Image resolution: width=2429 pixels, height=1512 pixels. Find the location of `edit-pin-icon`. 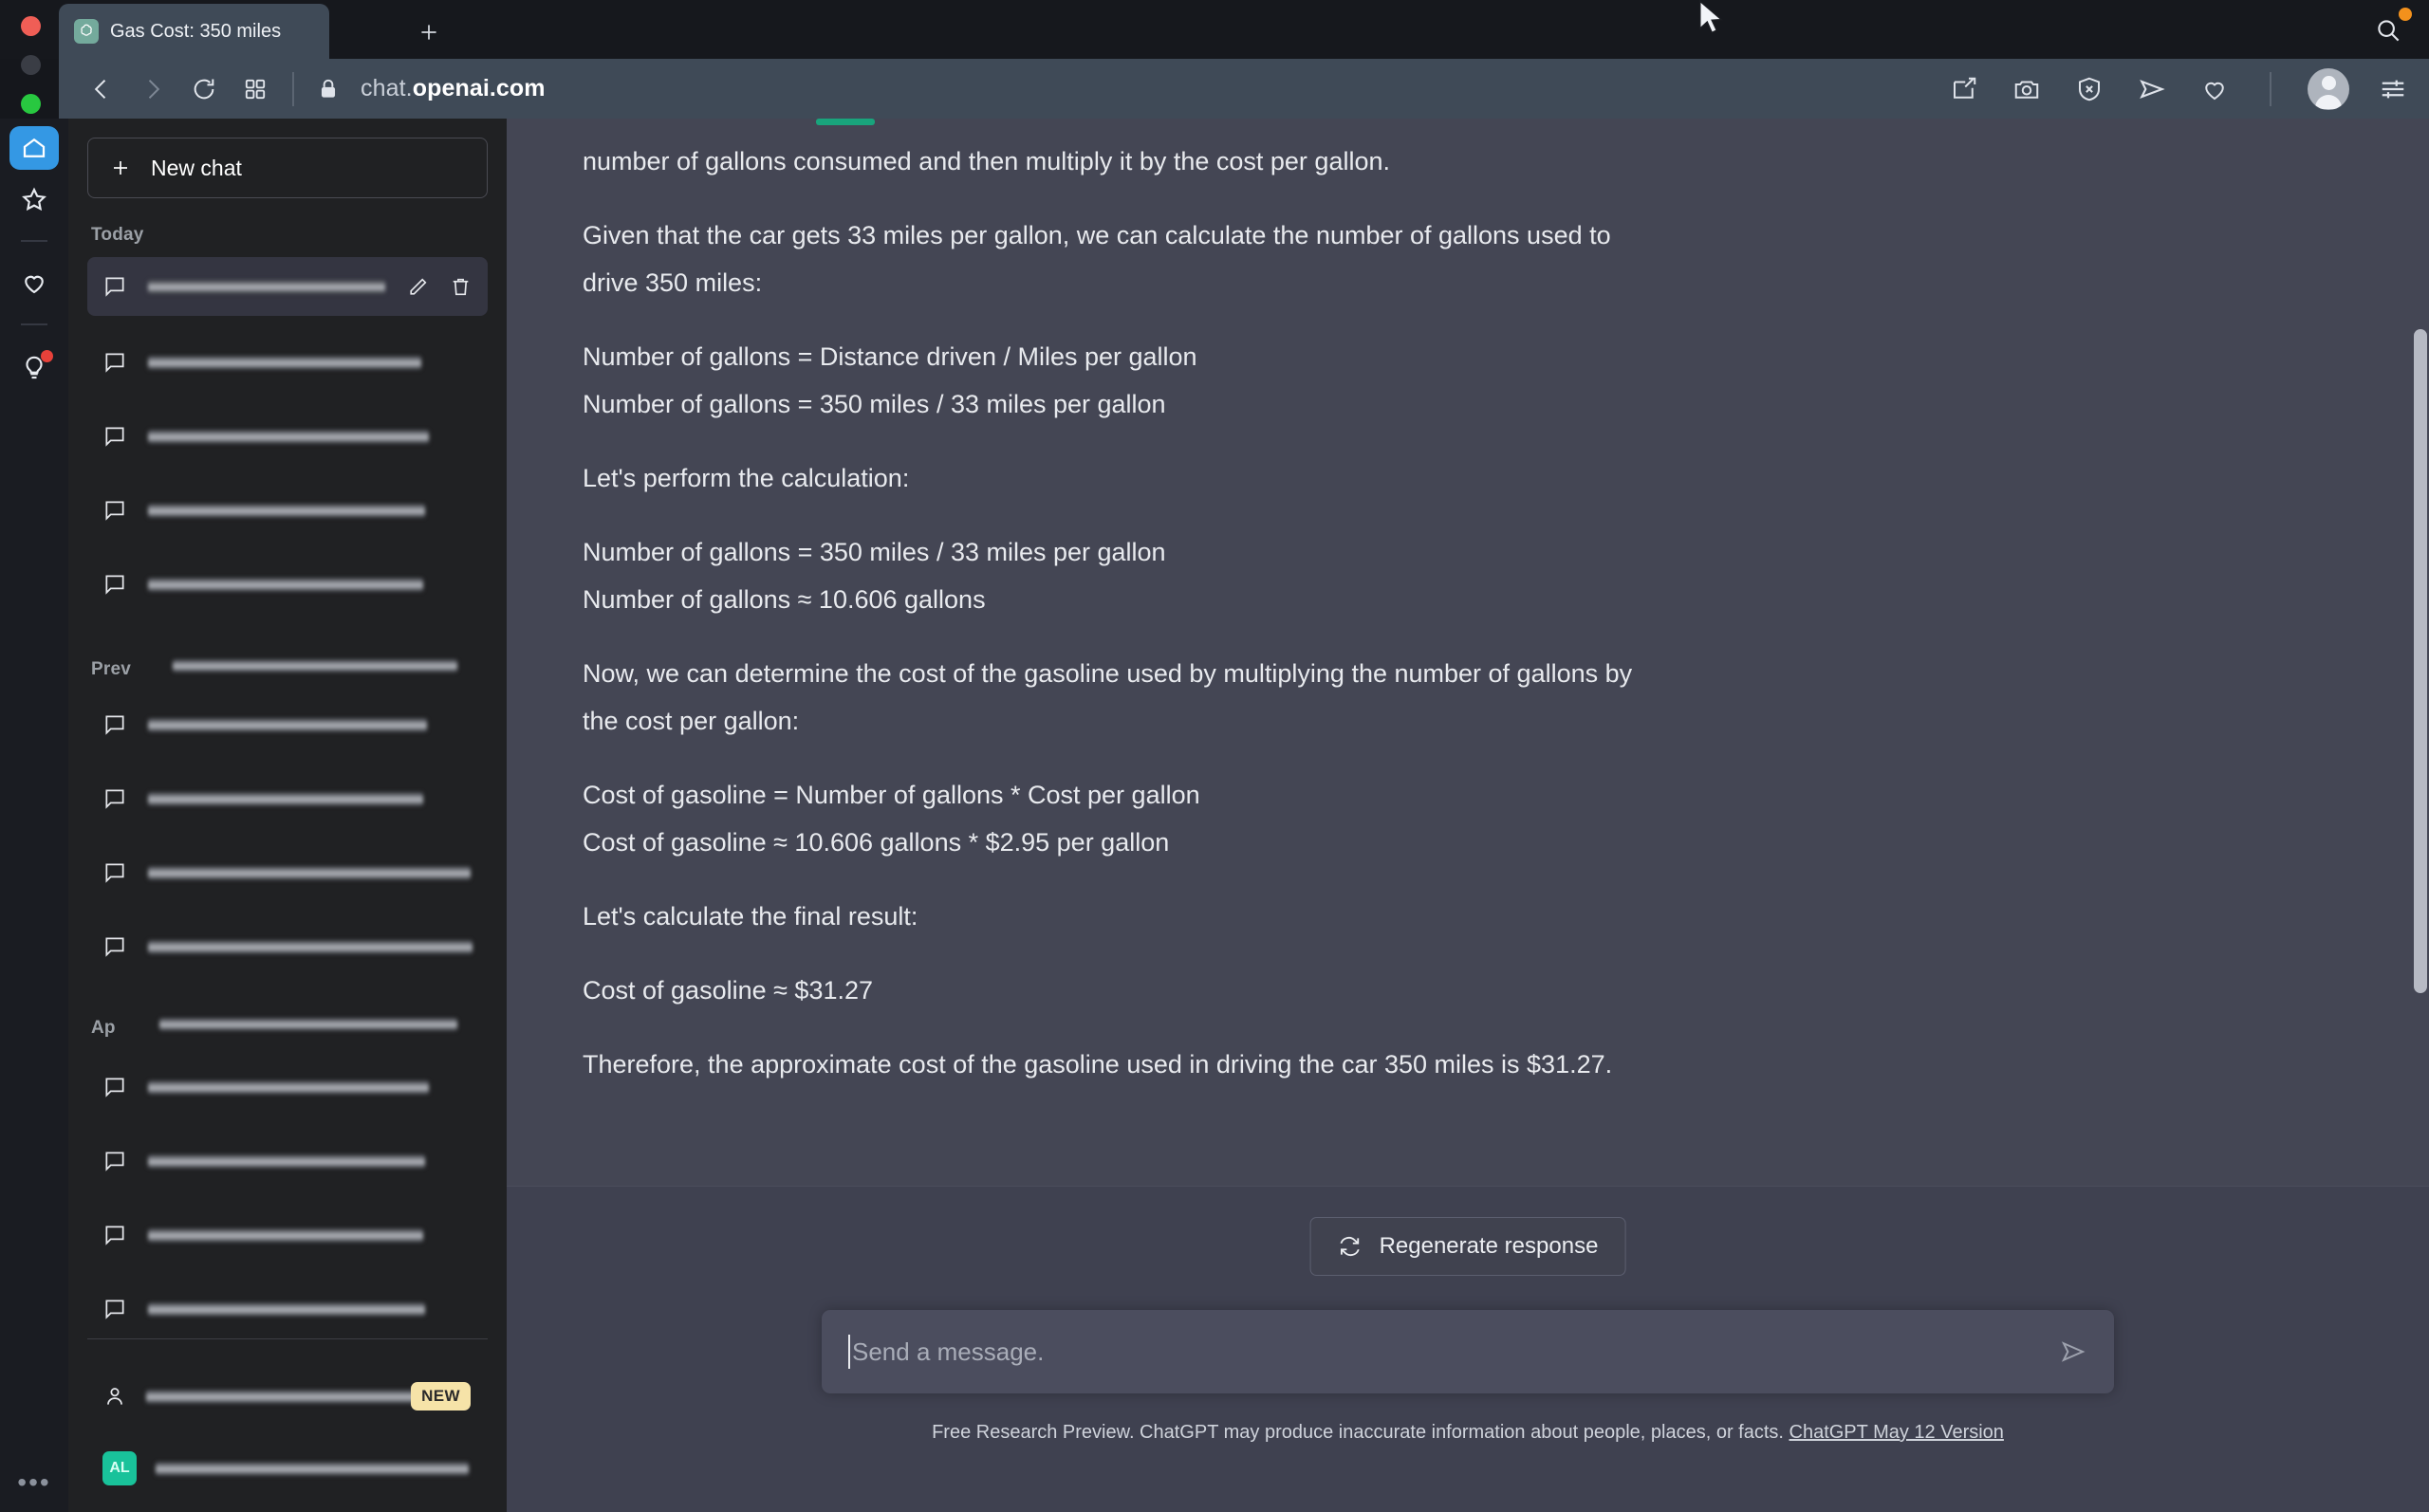

edit-pin-icon is located at coordinates (1964, 89).